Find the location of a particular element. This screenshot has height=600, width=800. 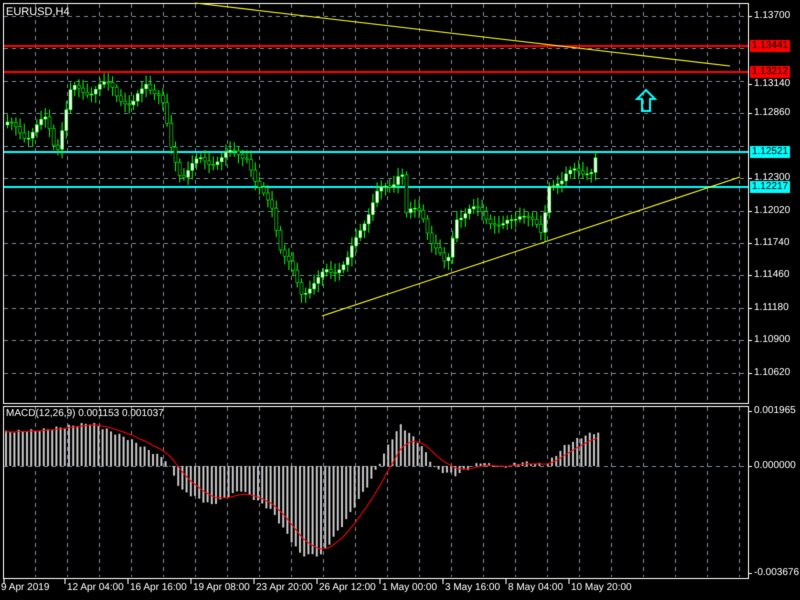

time-axis-label: 16 Apr 16:00 is located at coordinates (158, 588).